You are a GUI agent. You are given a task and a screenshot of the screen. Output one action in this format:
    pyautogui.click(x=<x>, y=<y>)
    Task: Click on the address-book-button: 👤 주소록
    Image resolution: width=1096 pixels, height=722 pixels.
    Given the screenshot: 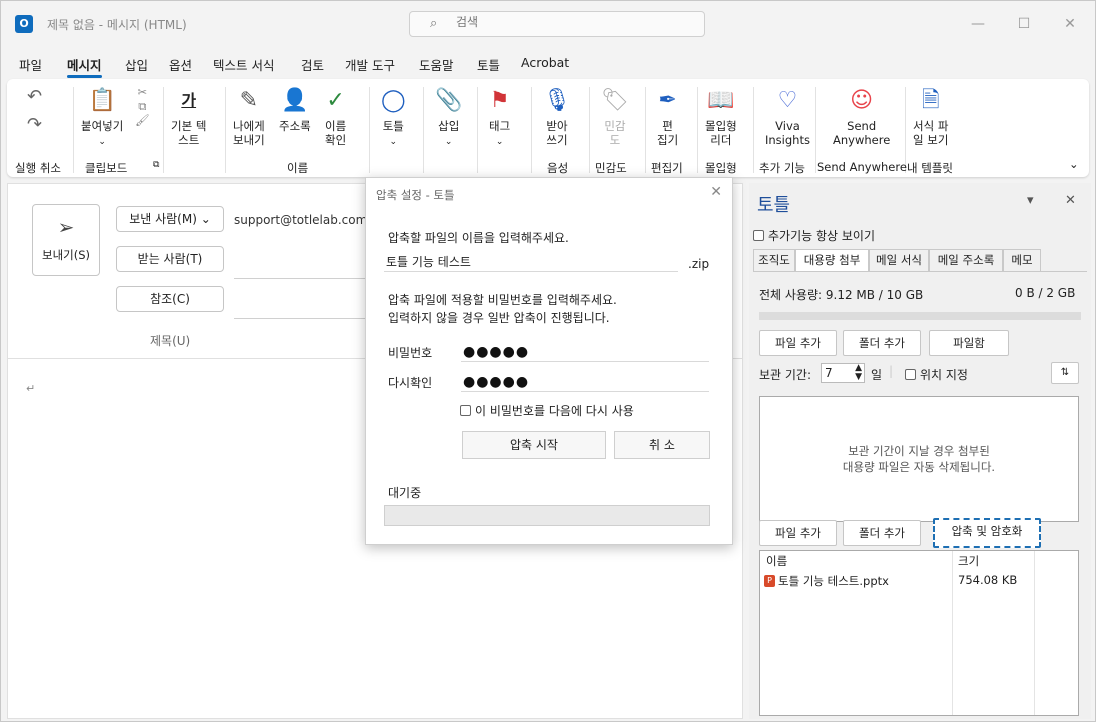 What is the action you would take?
    pyautogui.click(x=295, y=110)
    